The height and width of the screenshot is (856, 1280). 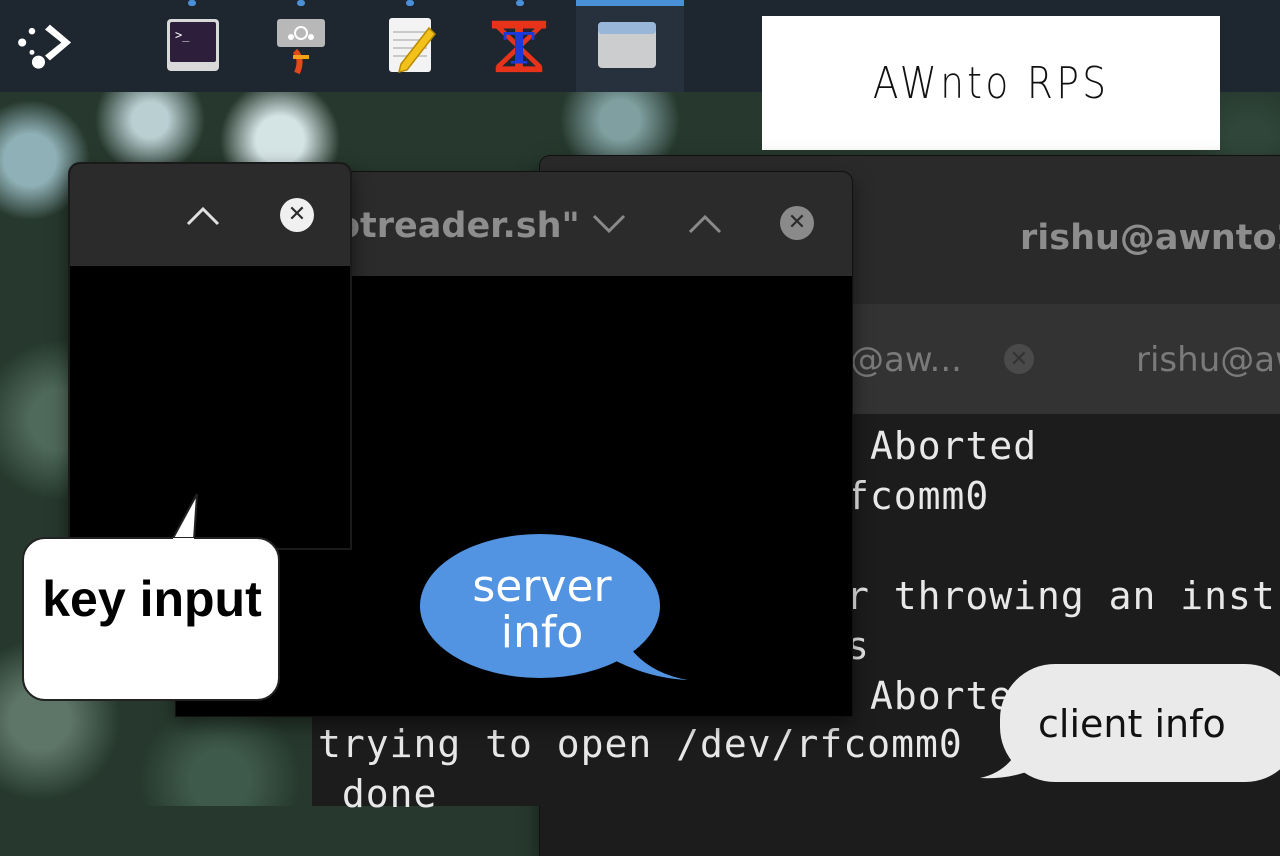 What do you see at coordinates (1019, 359) in the screenshot?
I see `tab-close-icon: ✕` at bounding box center [1019, 359].